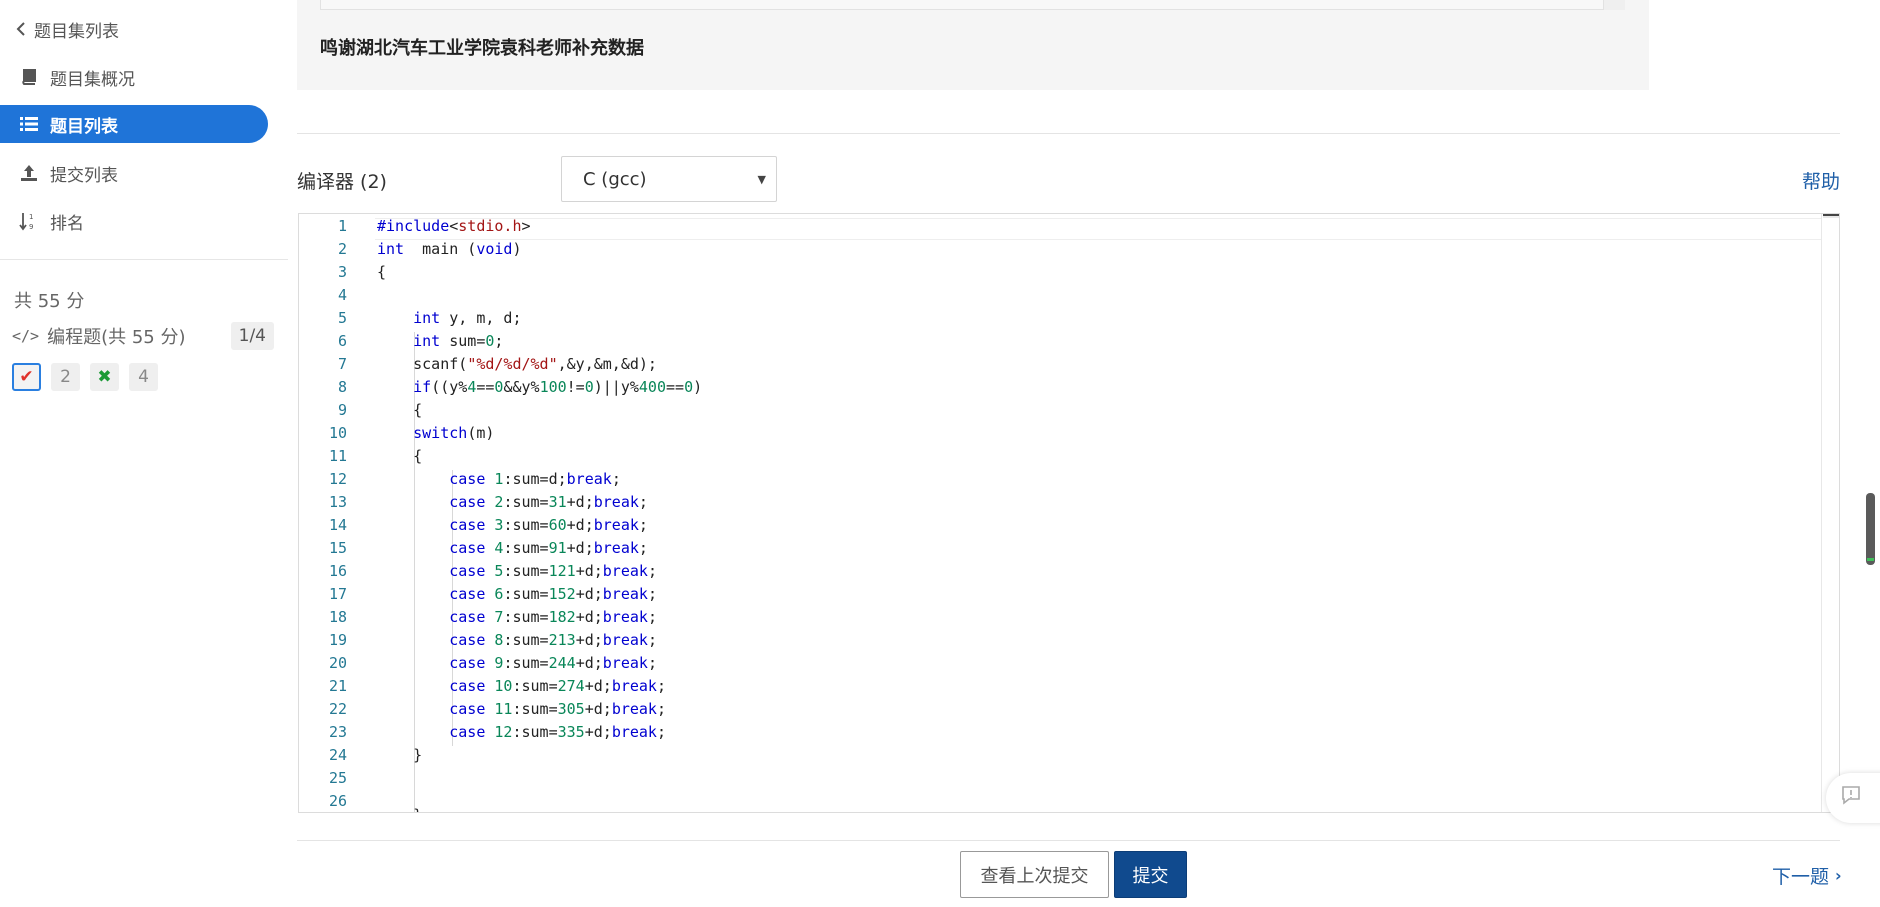  I want to click on line-number: 14, so click(337, 525).